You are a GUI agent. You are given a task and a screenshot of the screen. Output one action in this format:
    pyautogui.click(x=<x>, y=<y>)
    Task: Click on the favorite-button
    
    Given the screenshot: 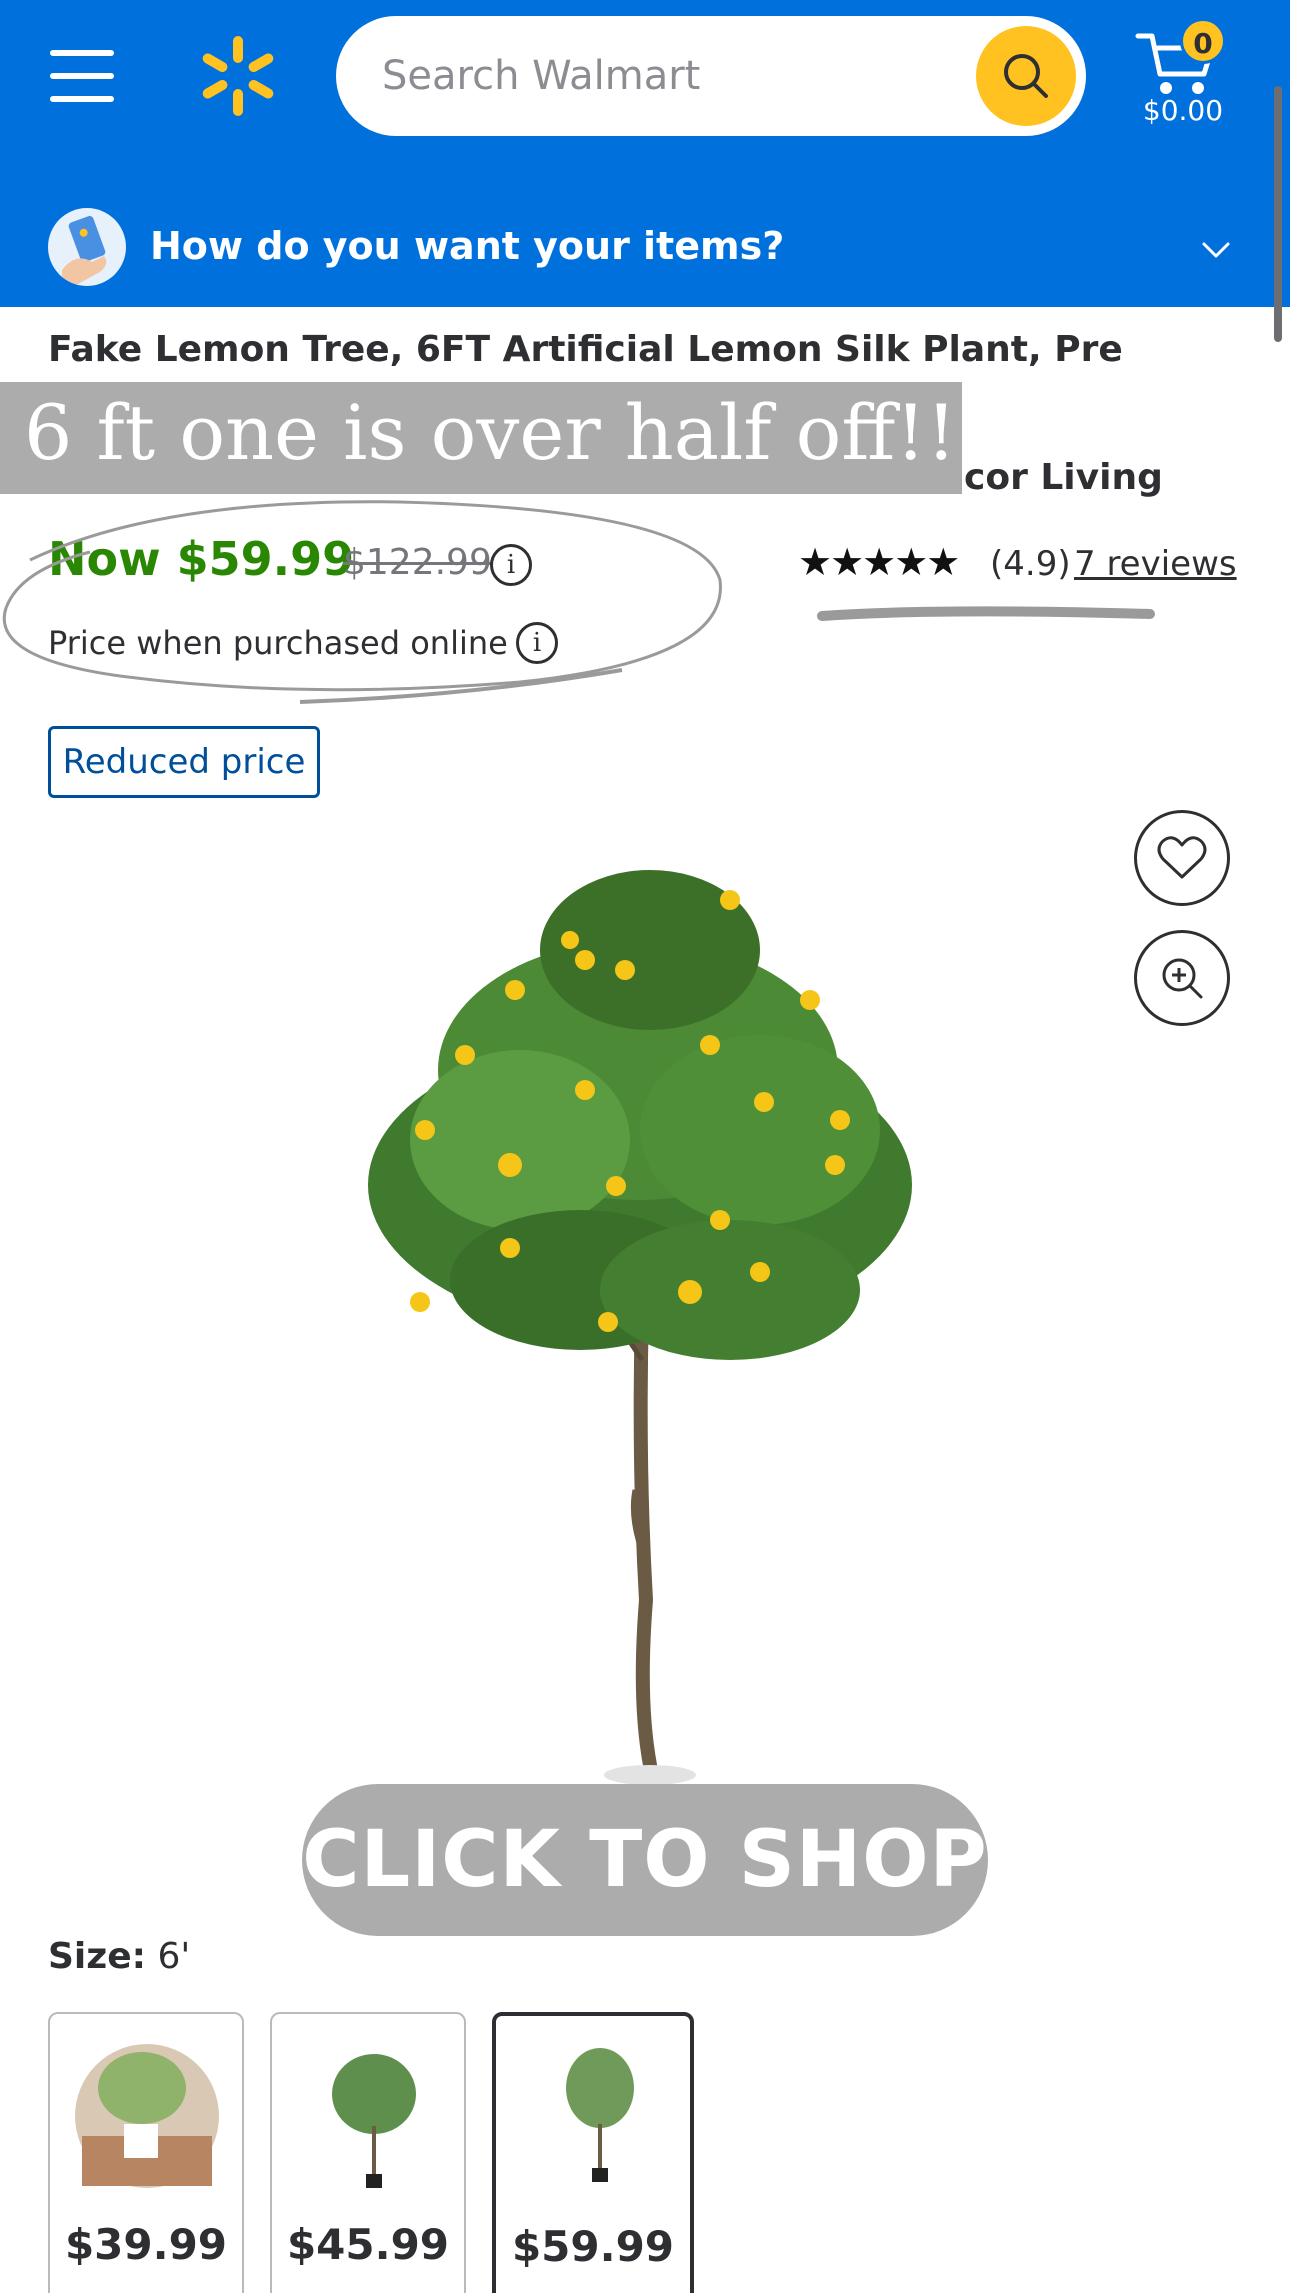 What is the action you would take?
    pyautogui.click(x=1182, y=858)
    